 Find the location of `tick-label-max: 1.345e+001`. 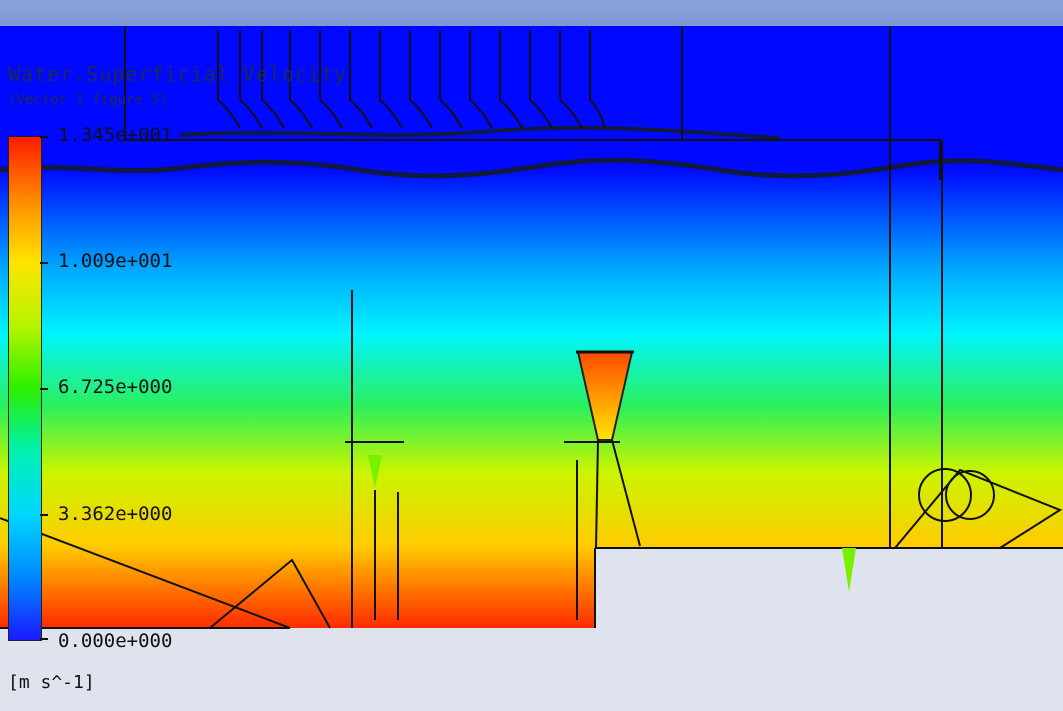

tick-label-max: 1.345e+001 is located at coordinates (115, 135).